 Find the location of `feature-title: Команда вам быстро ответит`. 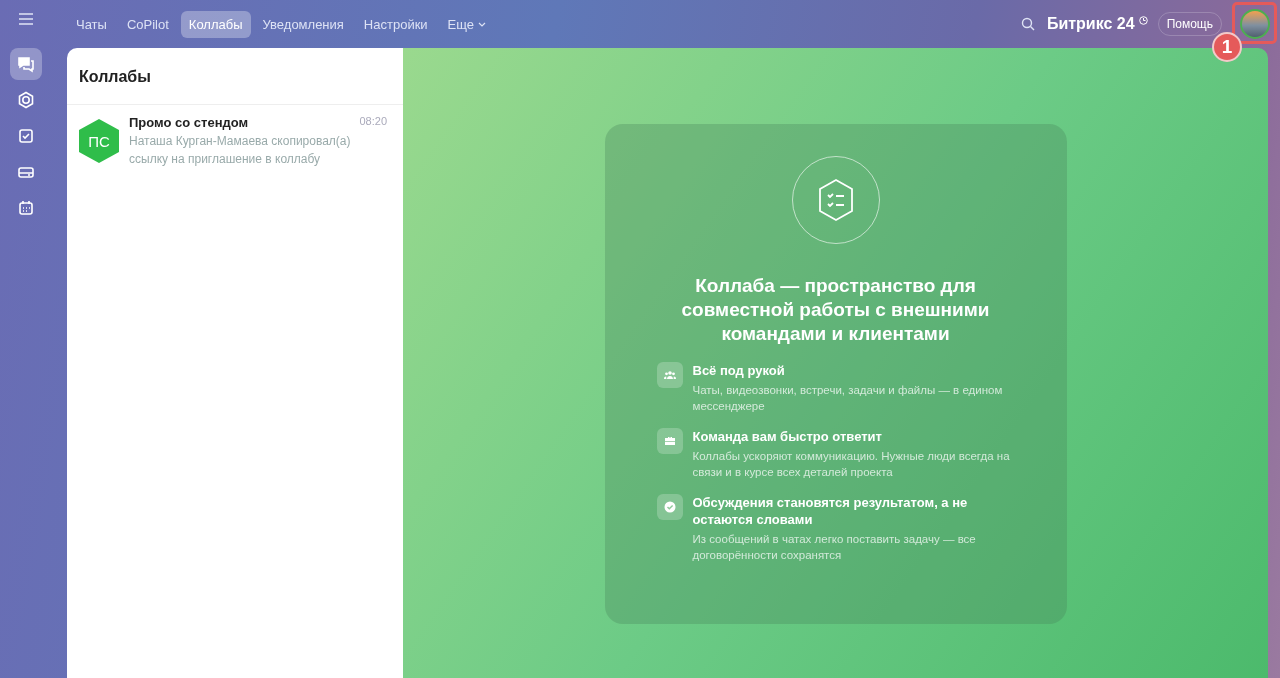

feature-title: Команда вам быстро ответит is located at coordinates (787, 436).